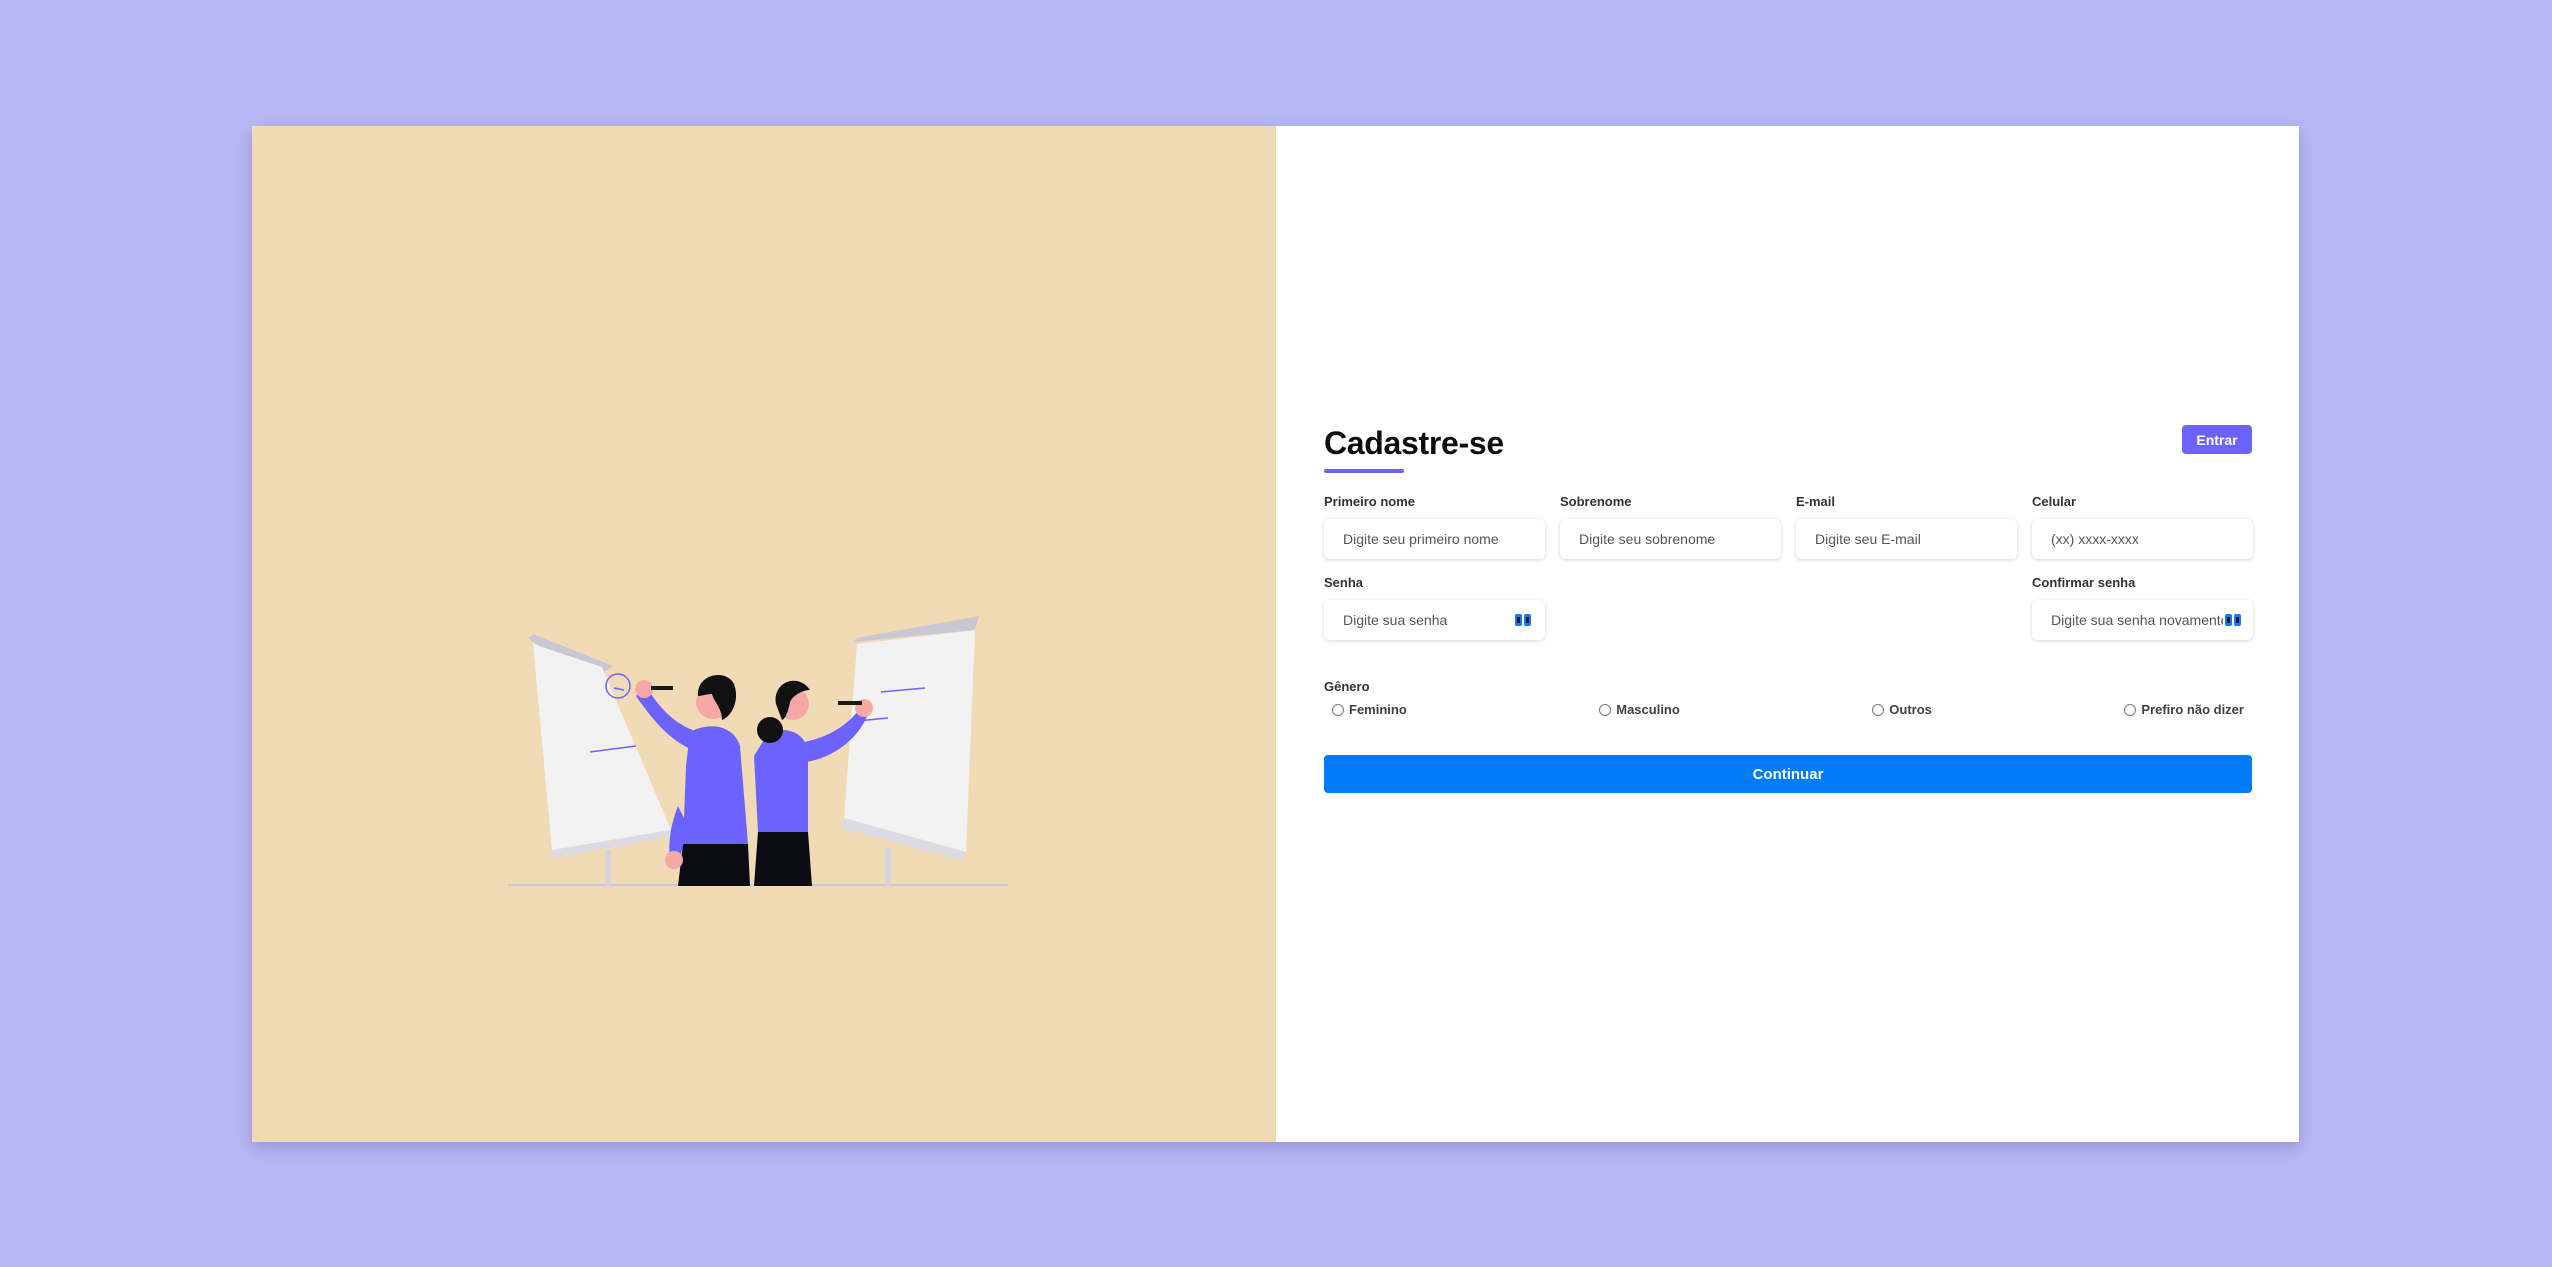 This screenshot has height=1267, width=2552. I want to click on title-block: Cadastre-se, so click(1414, 449).